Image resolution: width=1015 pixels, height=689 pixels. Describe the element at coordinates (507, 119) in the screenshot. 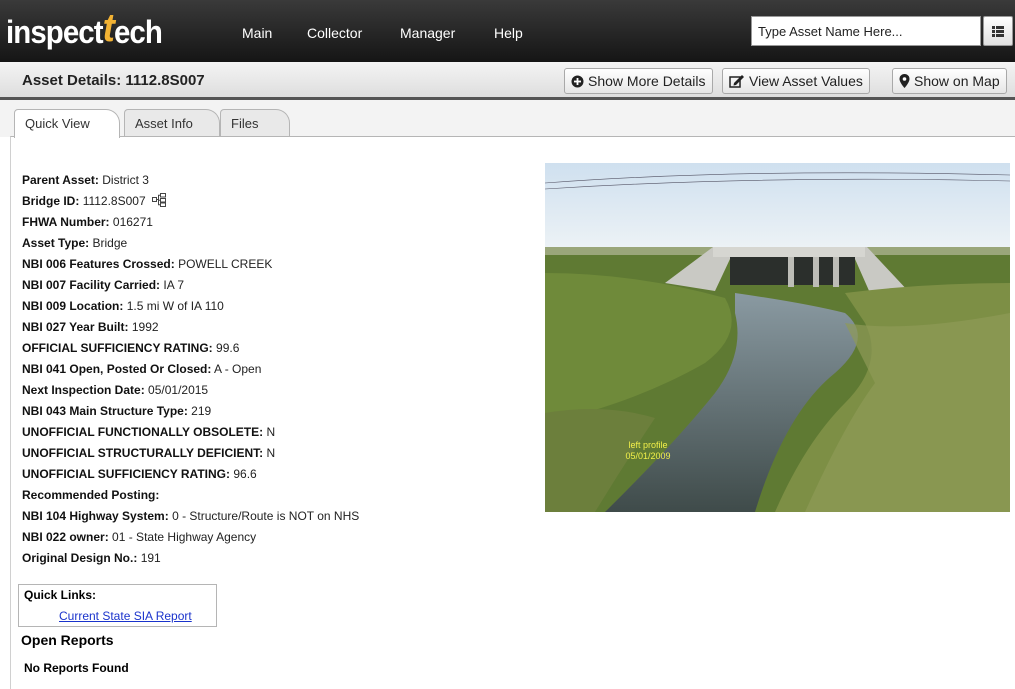

I see `tab-strip: Quick View Asset Info Files` at that location.